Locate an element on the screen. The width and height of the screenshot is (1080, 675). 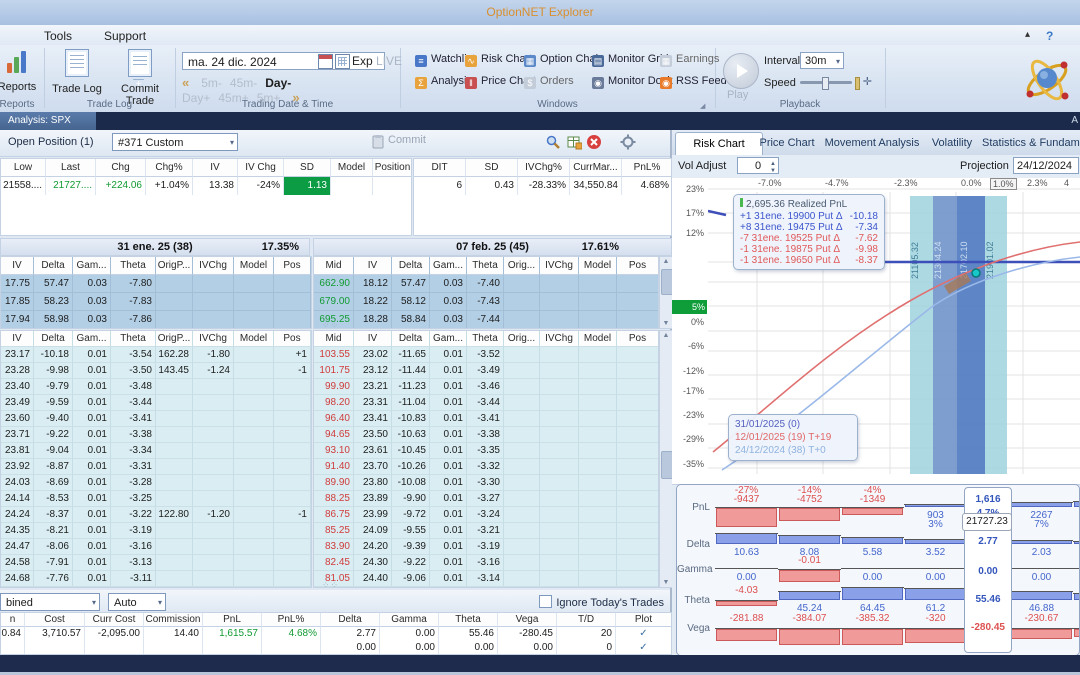
table-row: 23.71 -9.22 0.01 -3.38 is located at coordinates (156, 435).